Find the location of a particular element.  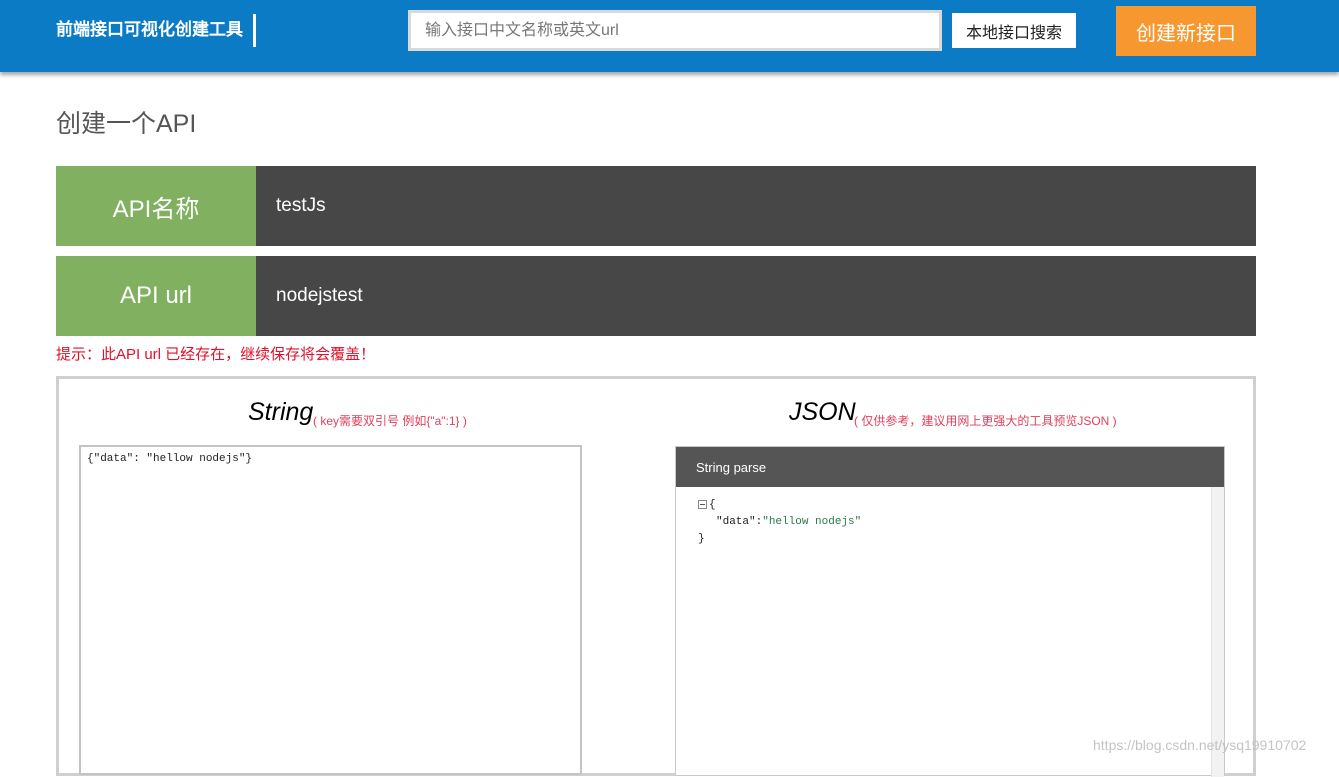

json-value: "hellow nodejs" is located at coordinates (812, 522).